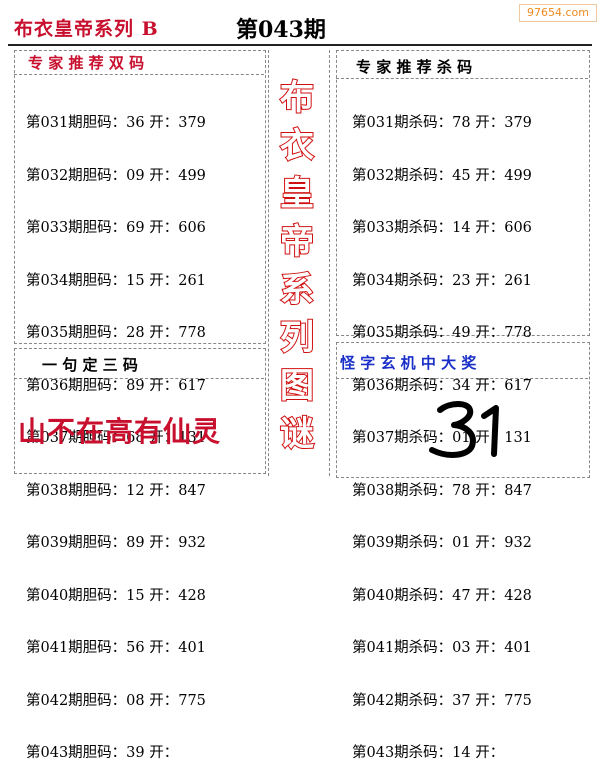 This screenshot has width=600, height=780. Describe the element at coordinates (116, 700) in the screenshot. I see `list-item: 第042期胆码：08 开：775` at that location.